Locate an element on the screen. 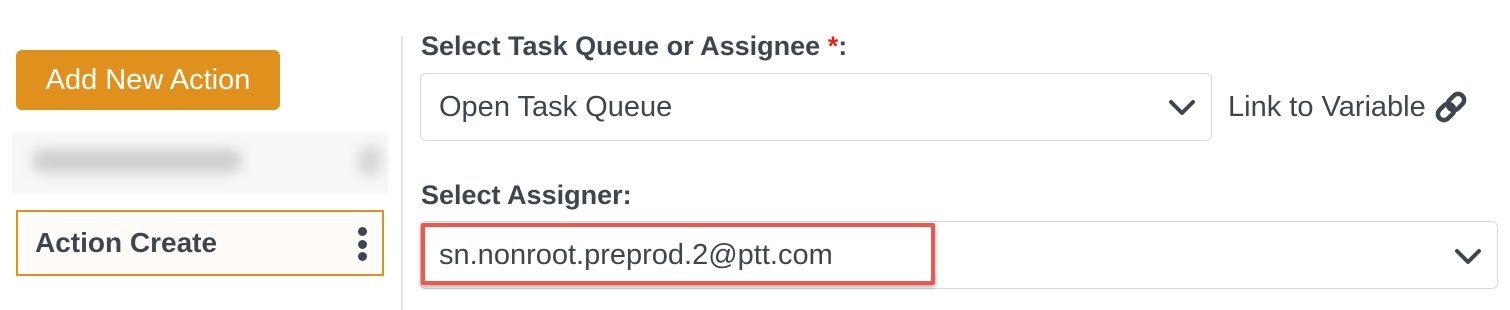 The image size is (1510, 310). sidebar-item-blurred is located at coordinates (200, 163).